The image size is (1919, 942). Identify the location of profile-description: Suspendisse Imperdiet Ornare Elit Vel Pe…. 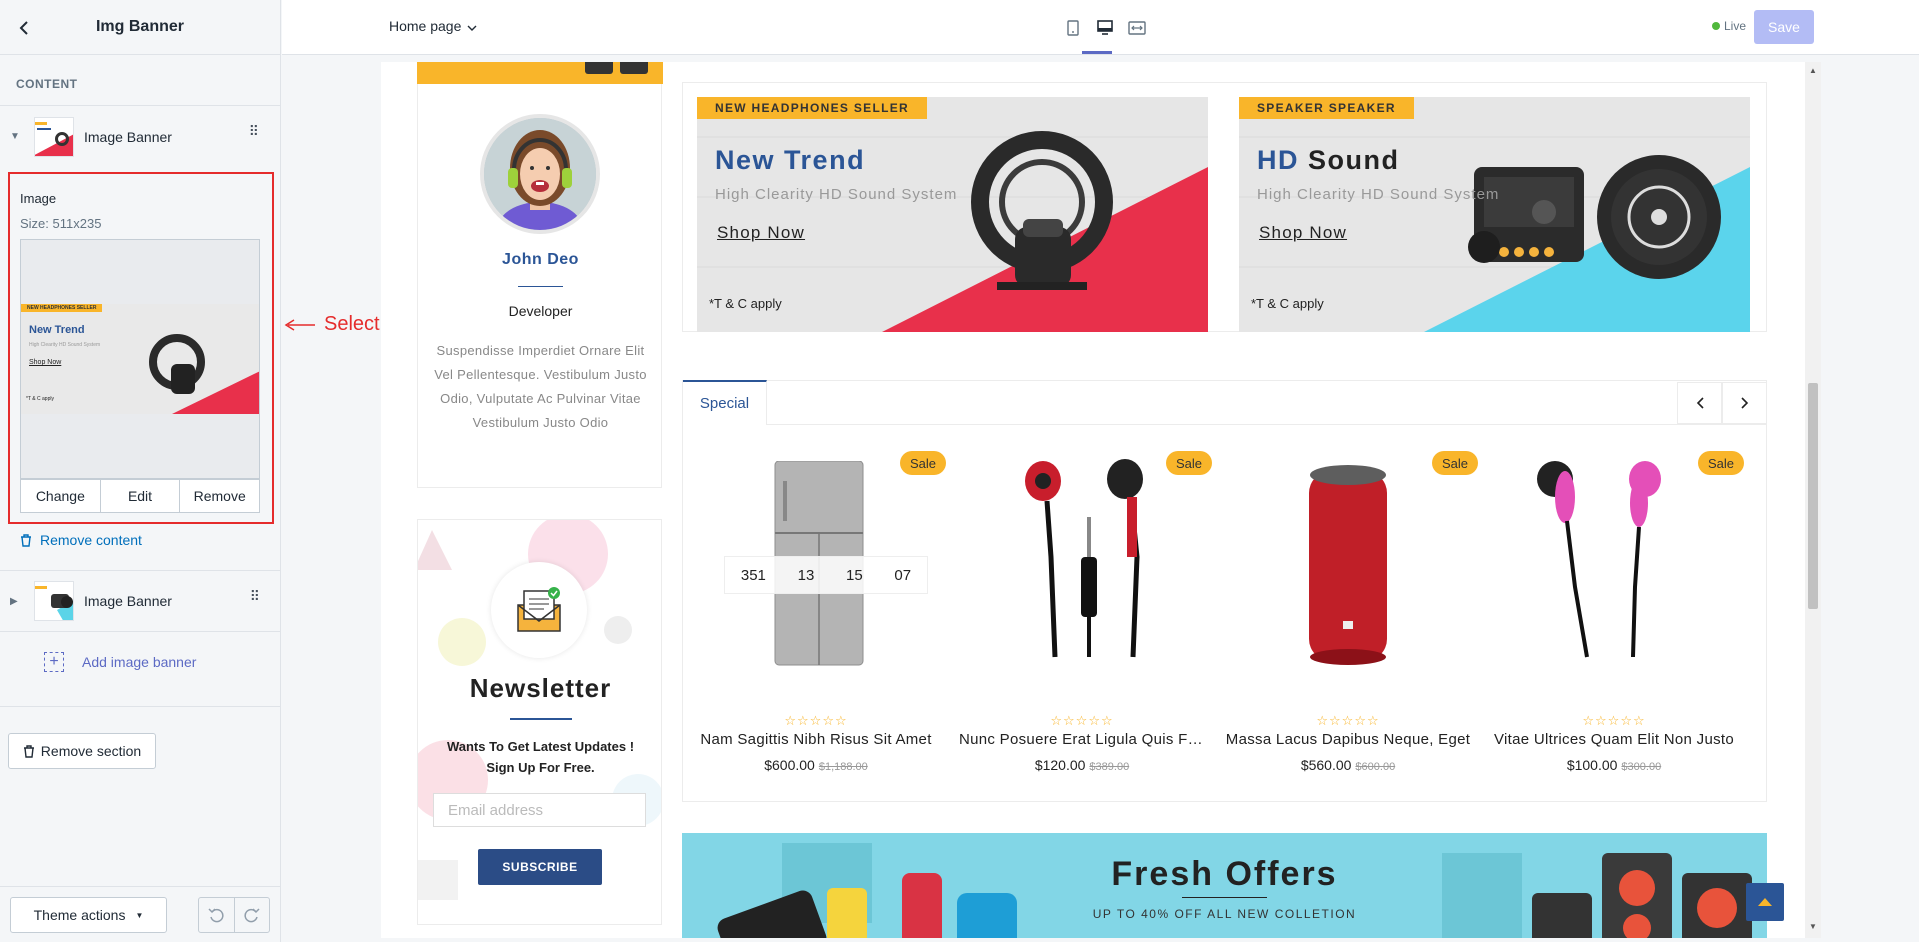
(540, 386).